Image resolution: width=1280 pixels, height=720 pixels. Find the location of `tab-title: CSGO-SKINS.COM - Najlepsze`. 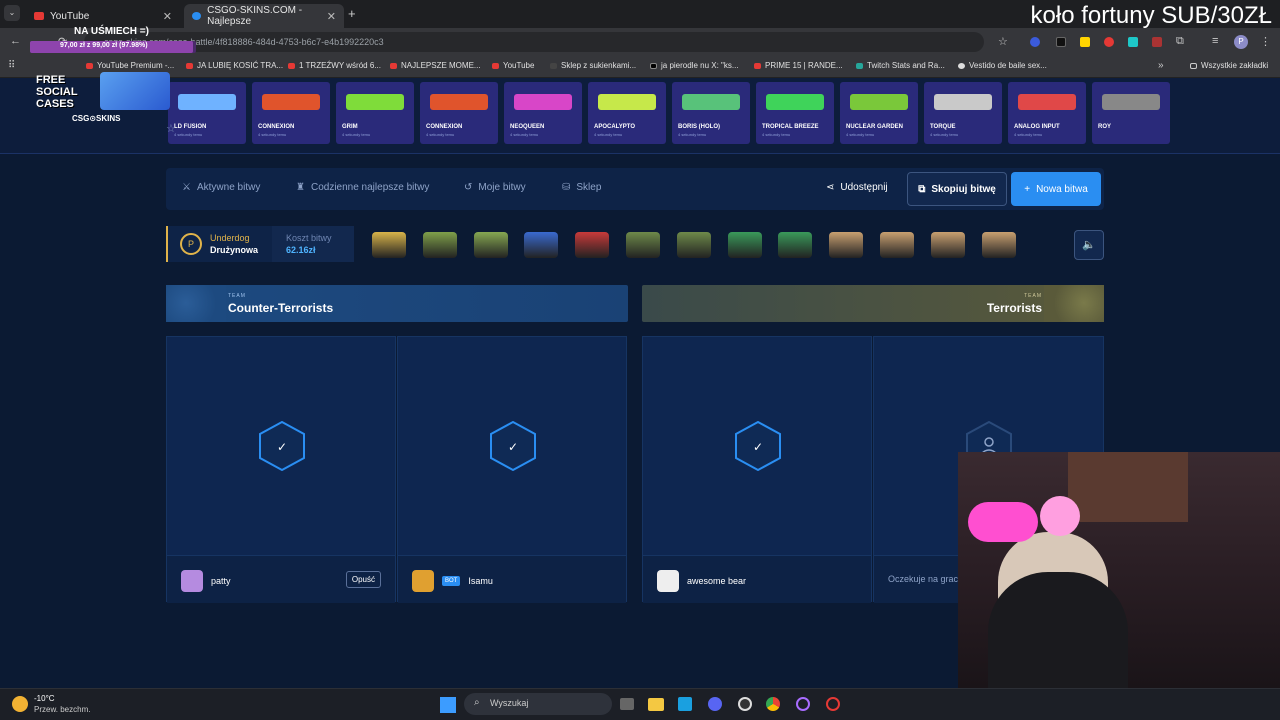

tab-title: CSGO-SKINS.COM - Najlepsze is located at coordinates (255, 16).